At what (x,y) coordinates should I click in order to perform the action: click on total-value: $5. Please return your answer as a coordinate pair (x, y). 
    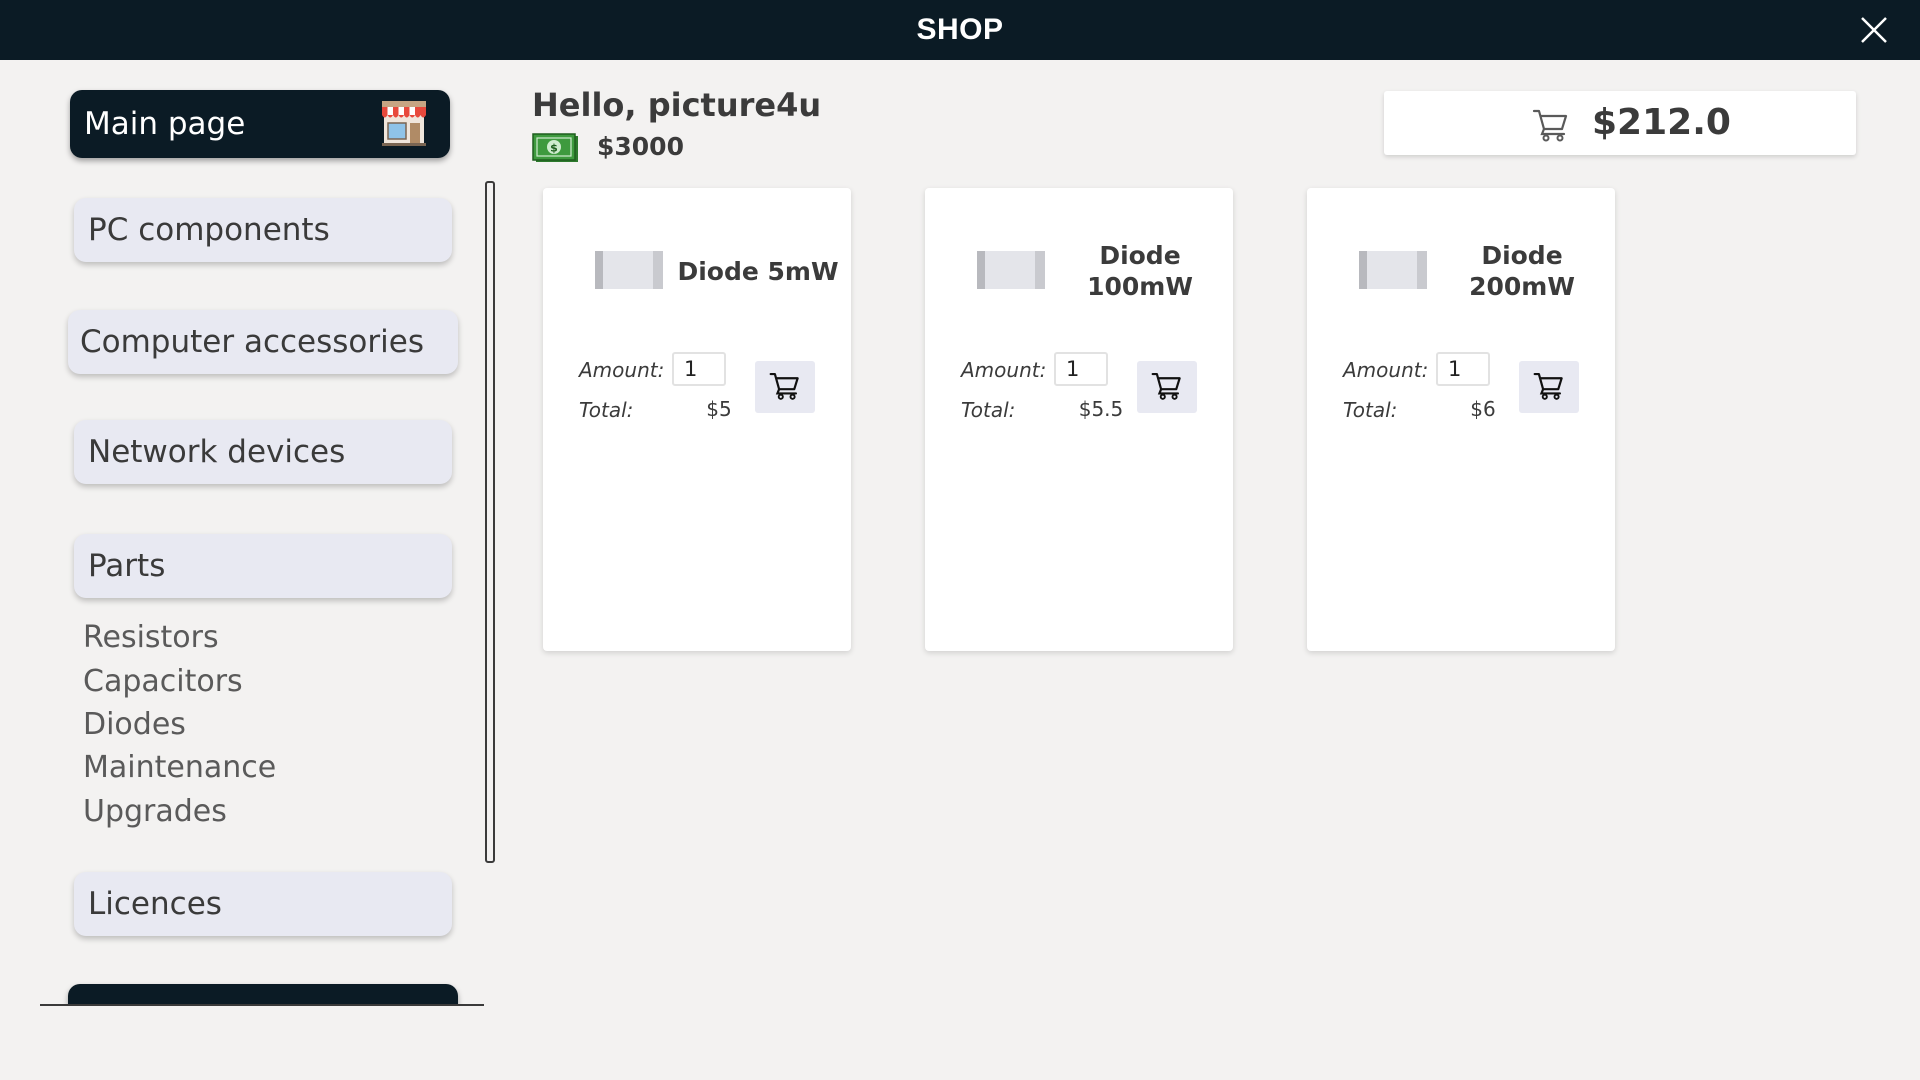
    Looking at the image, I should click on (719, 409).